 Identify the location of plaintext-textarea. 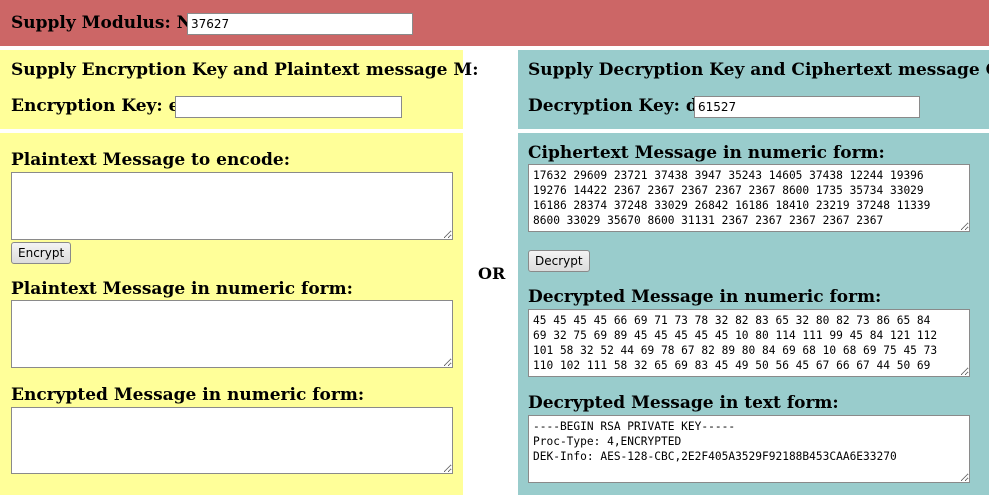
(232, 206).